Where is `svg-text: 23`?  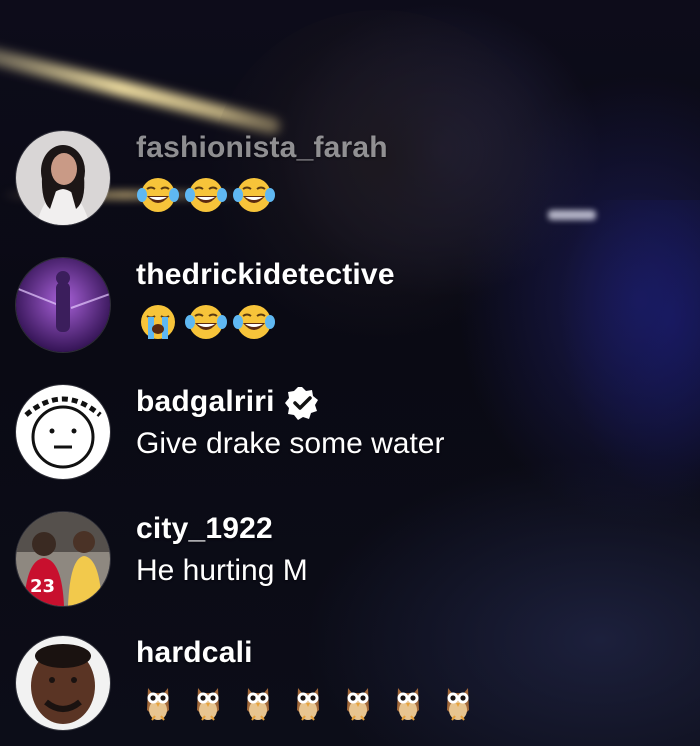
svg-text: 23 is located at coordinates (42, 586).